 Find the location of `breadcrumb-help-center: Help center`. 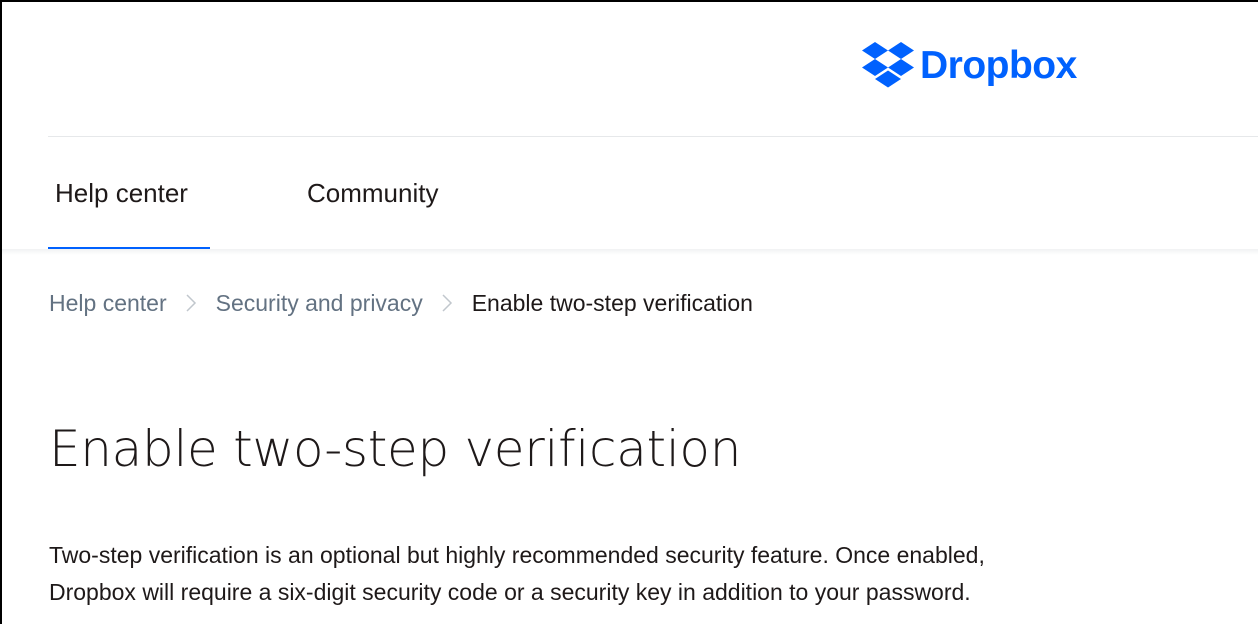

breadcrumb-help-center: Help center is located at coordinates (108, 303).